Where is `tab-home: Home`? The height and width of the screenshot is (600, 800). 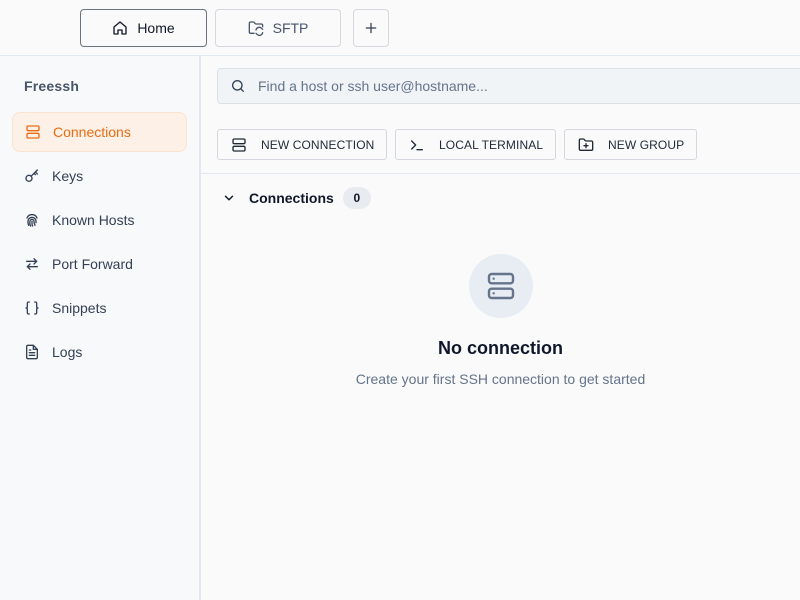
tab-home: Home is located at coordinates (143, 28).